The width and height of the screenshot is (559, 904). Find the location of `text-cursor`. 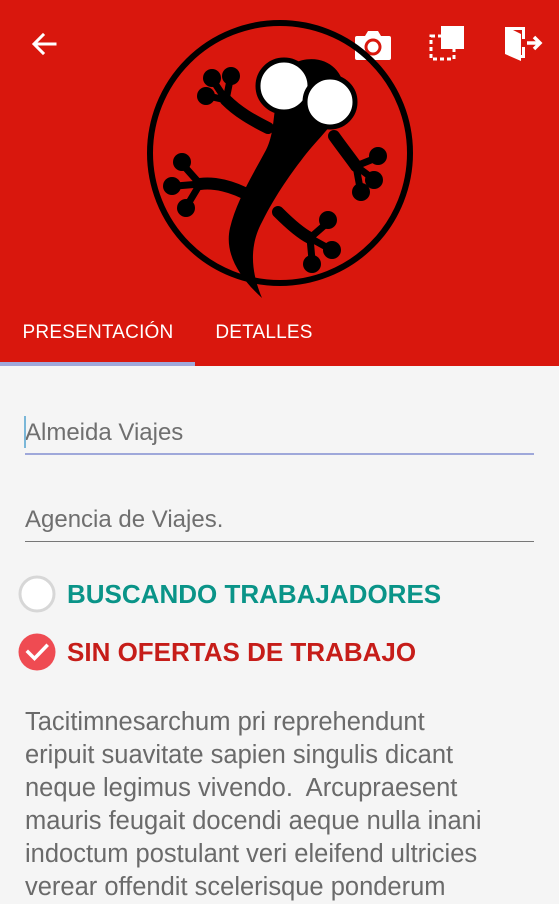

text-cursor is located at coordinates (25, 432).